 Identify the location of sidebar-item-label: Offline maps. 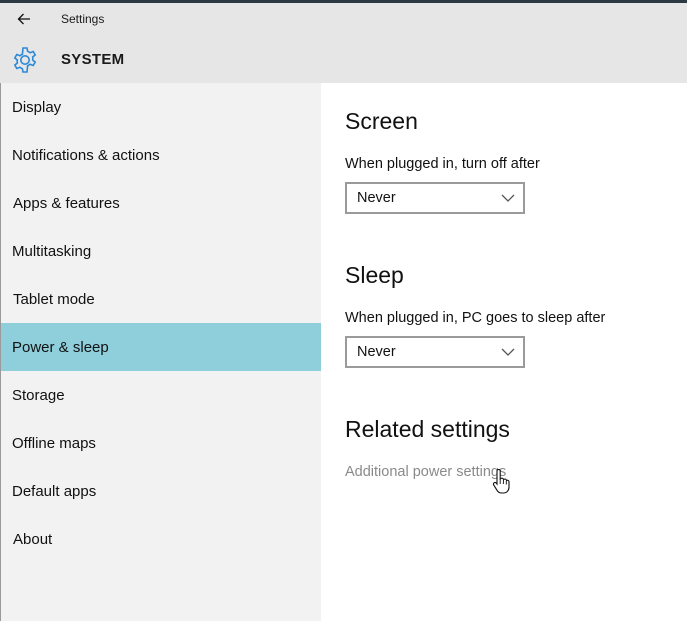
(54, 443).